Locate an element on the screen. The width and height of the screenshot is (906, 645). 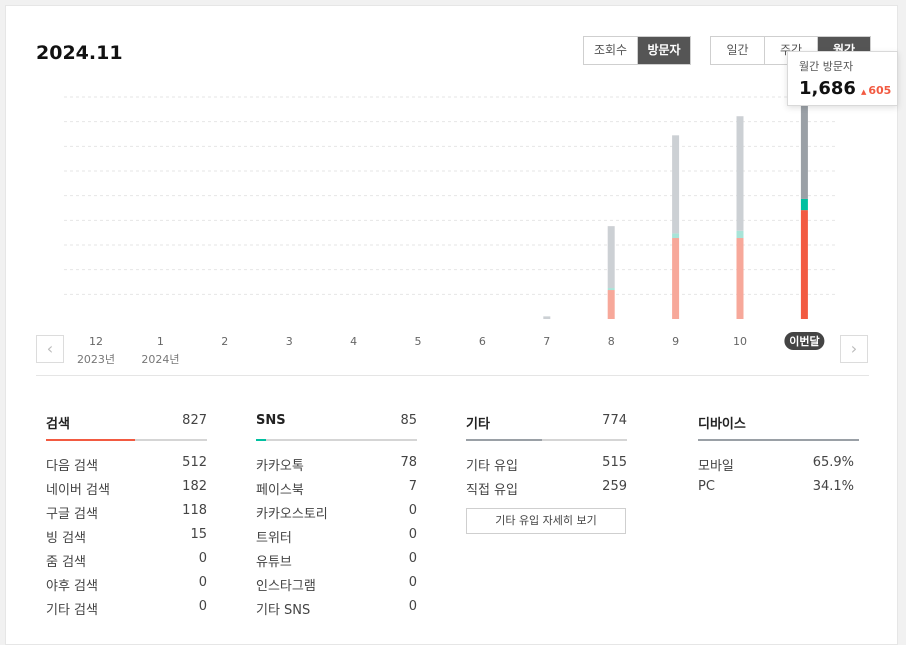
sns-row-label: 유튜브 is located at coordinates (274, 562).